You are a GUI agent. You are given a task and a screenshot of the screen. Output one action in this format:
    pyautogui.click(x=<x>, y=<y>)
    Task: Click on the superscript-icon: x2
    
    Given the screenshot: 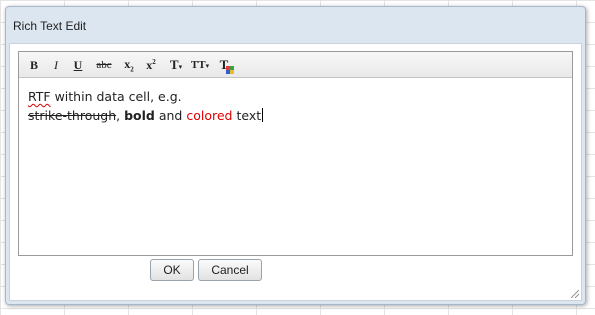 What is the action you would take?
    pyautogui.click(x=151, y=64)
    